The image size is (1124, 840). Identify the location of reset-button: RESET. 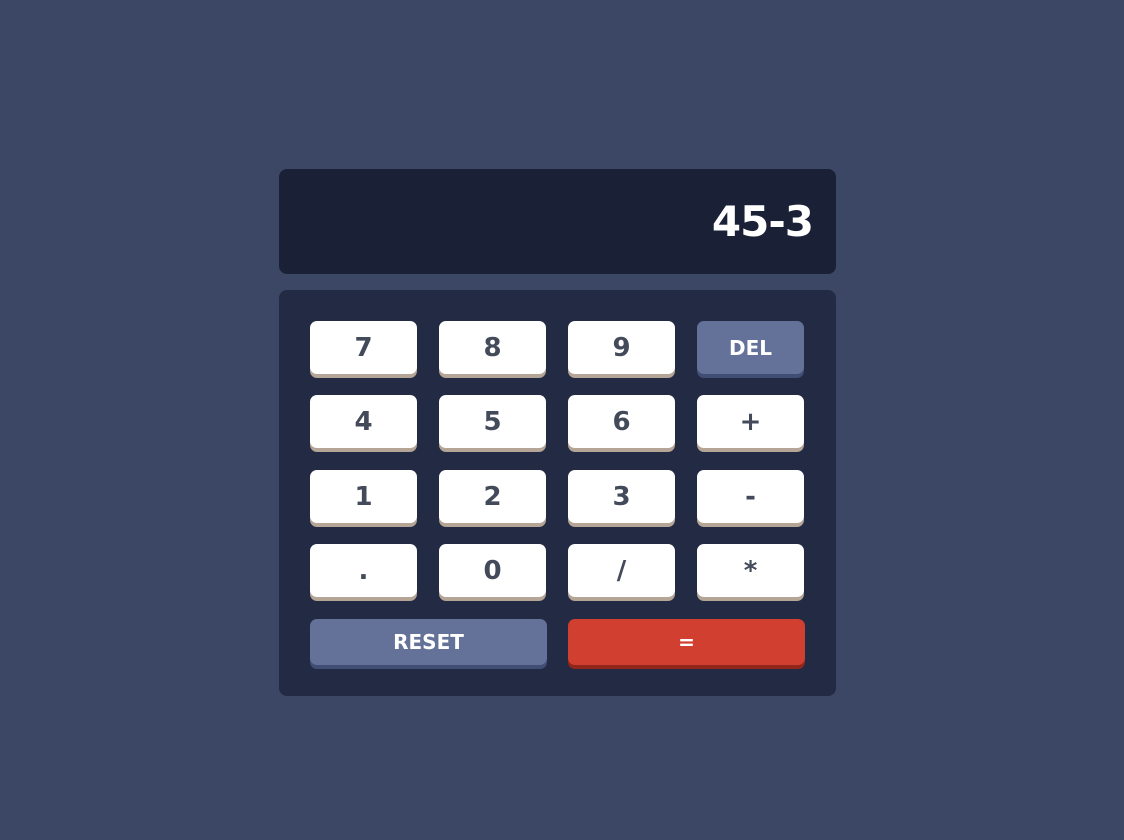
(428, 642).